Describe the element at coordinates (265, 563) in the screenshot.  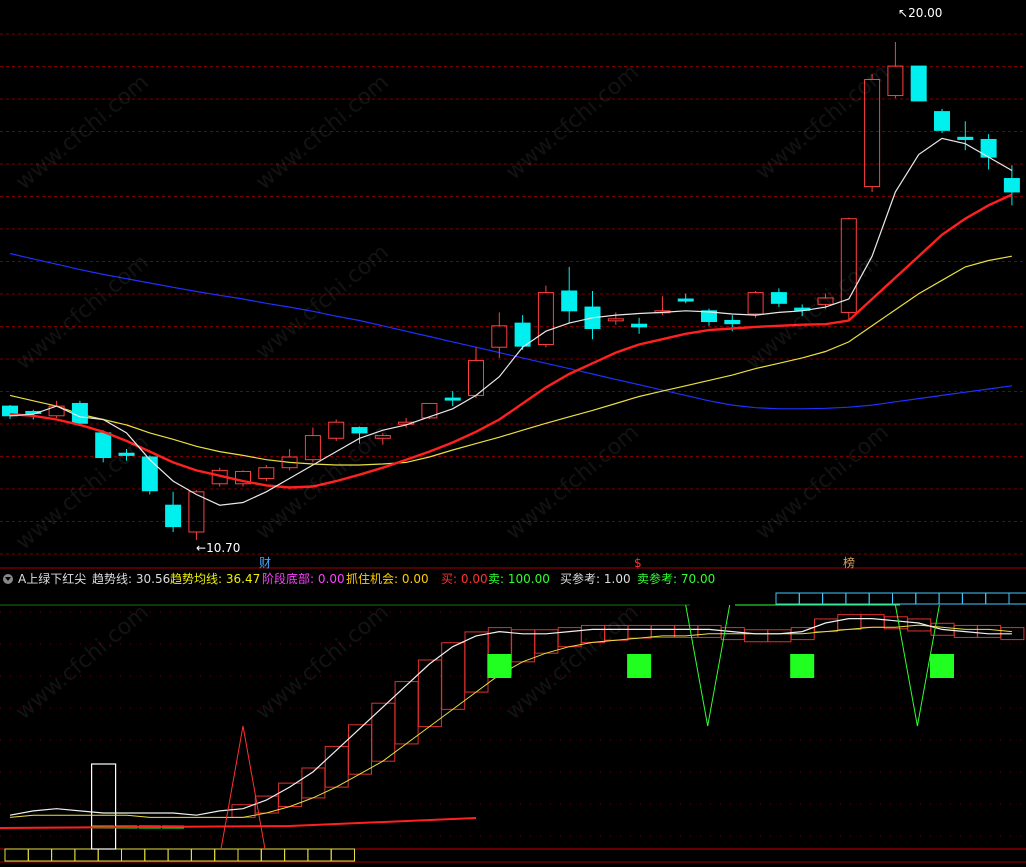
I see `event-marker-finance: 财` at that location.